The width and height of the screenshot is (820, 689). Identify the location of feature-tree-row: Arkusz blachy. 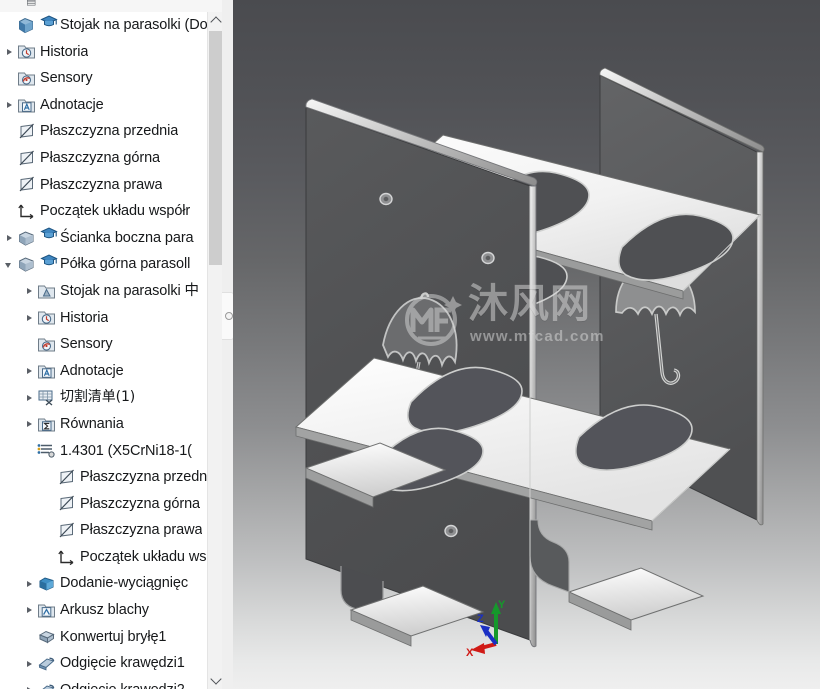
(103, 610).